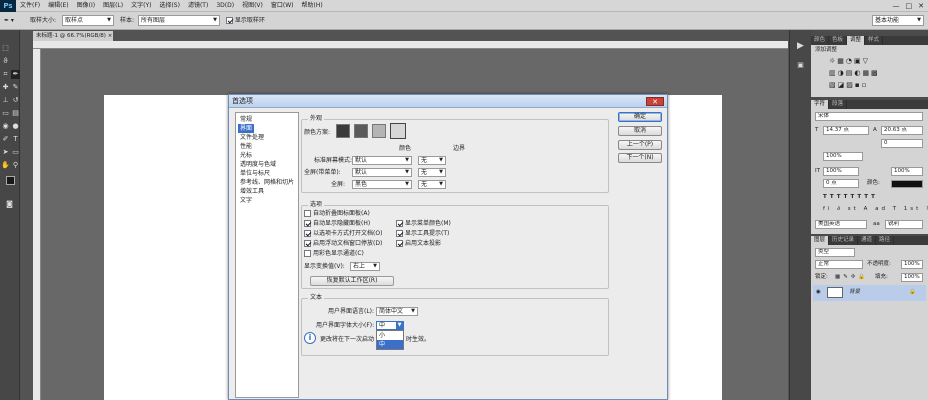 The height and width of the screenshot is (400, 928). Describe the element at coordinates (843, 156) in the screenshot. I see `tsume-field: 100%` at that location.